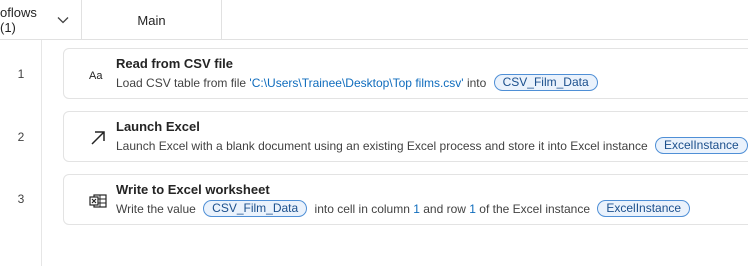  Describe the element at coordinates (534, 208) in the screenshot. I see `desc-text: of the Excel instance` at that location.